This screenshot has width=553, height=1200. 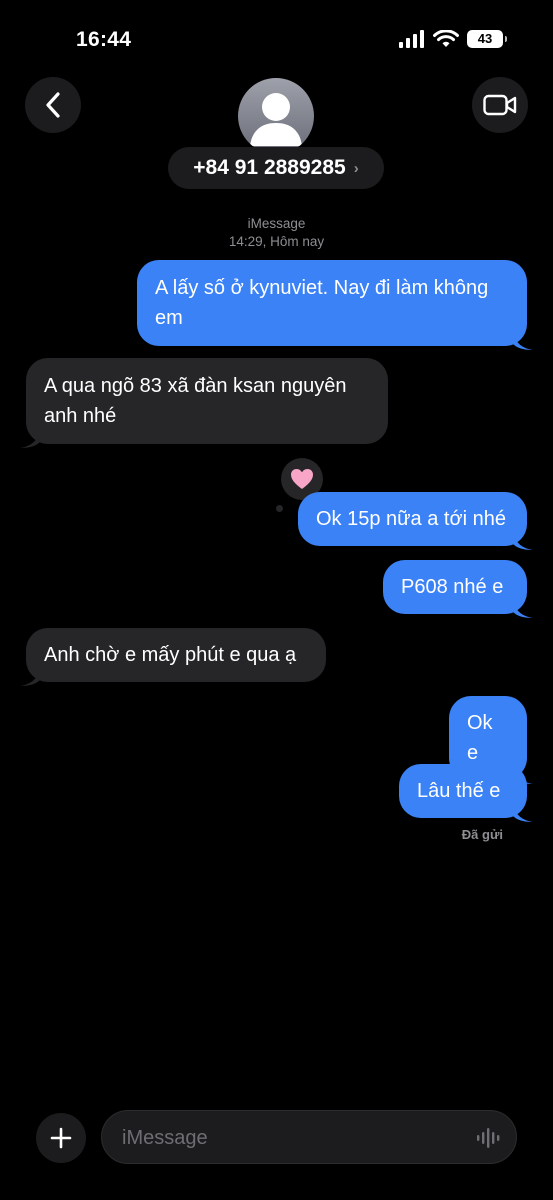 I want to click on battery-indicator: 43, so click(x=487, y=39).